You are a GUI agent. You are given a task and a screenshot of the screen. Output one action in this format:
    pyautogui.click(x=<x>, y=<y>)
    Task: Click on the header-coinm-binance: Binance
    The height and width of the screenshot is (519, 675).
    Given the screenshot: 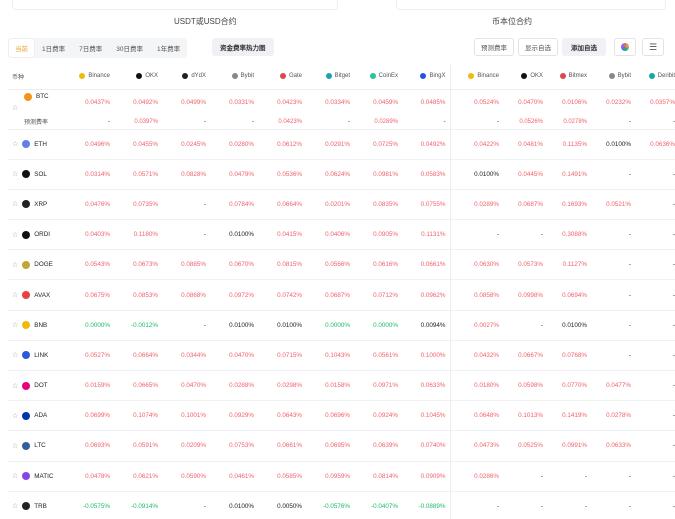 What is the action you would take?
    pyautogui.click(x=476, y=77)
    